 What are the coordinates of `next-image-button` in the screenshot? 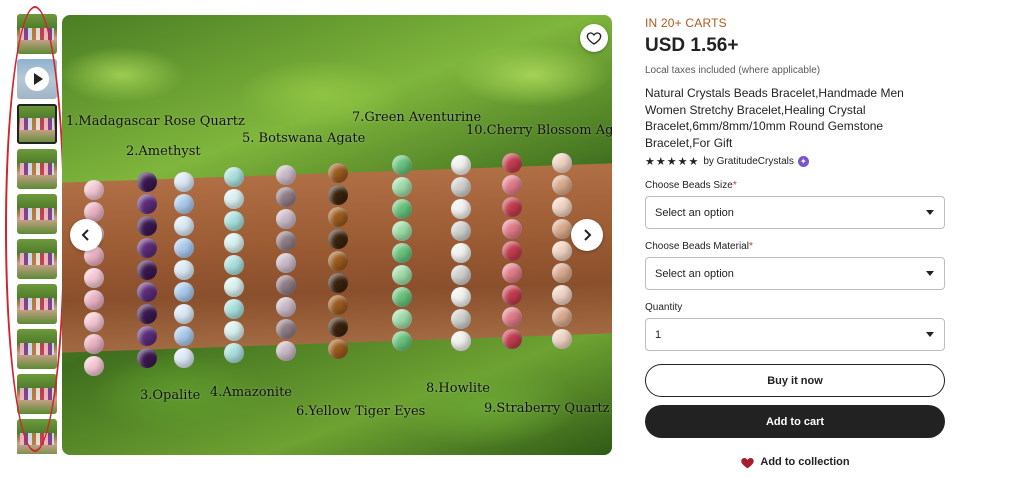 It's located at (587, 235).